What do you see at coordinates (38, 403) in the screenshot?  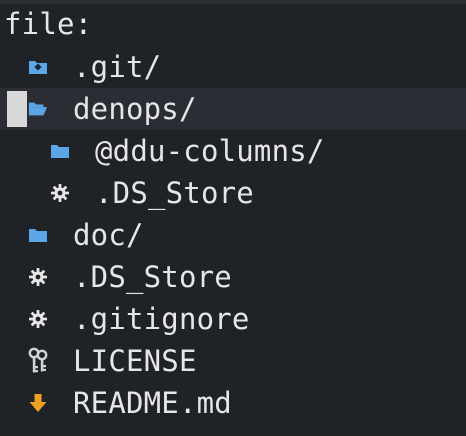 I see `download-arrow-icon` at bounding box center [38, 403].